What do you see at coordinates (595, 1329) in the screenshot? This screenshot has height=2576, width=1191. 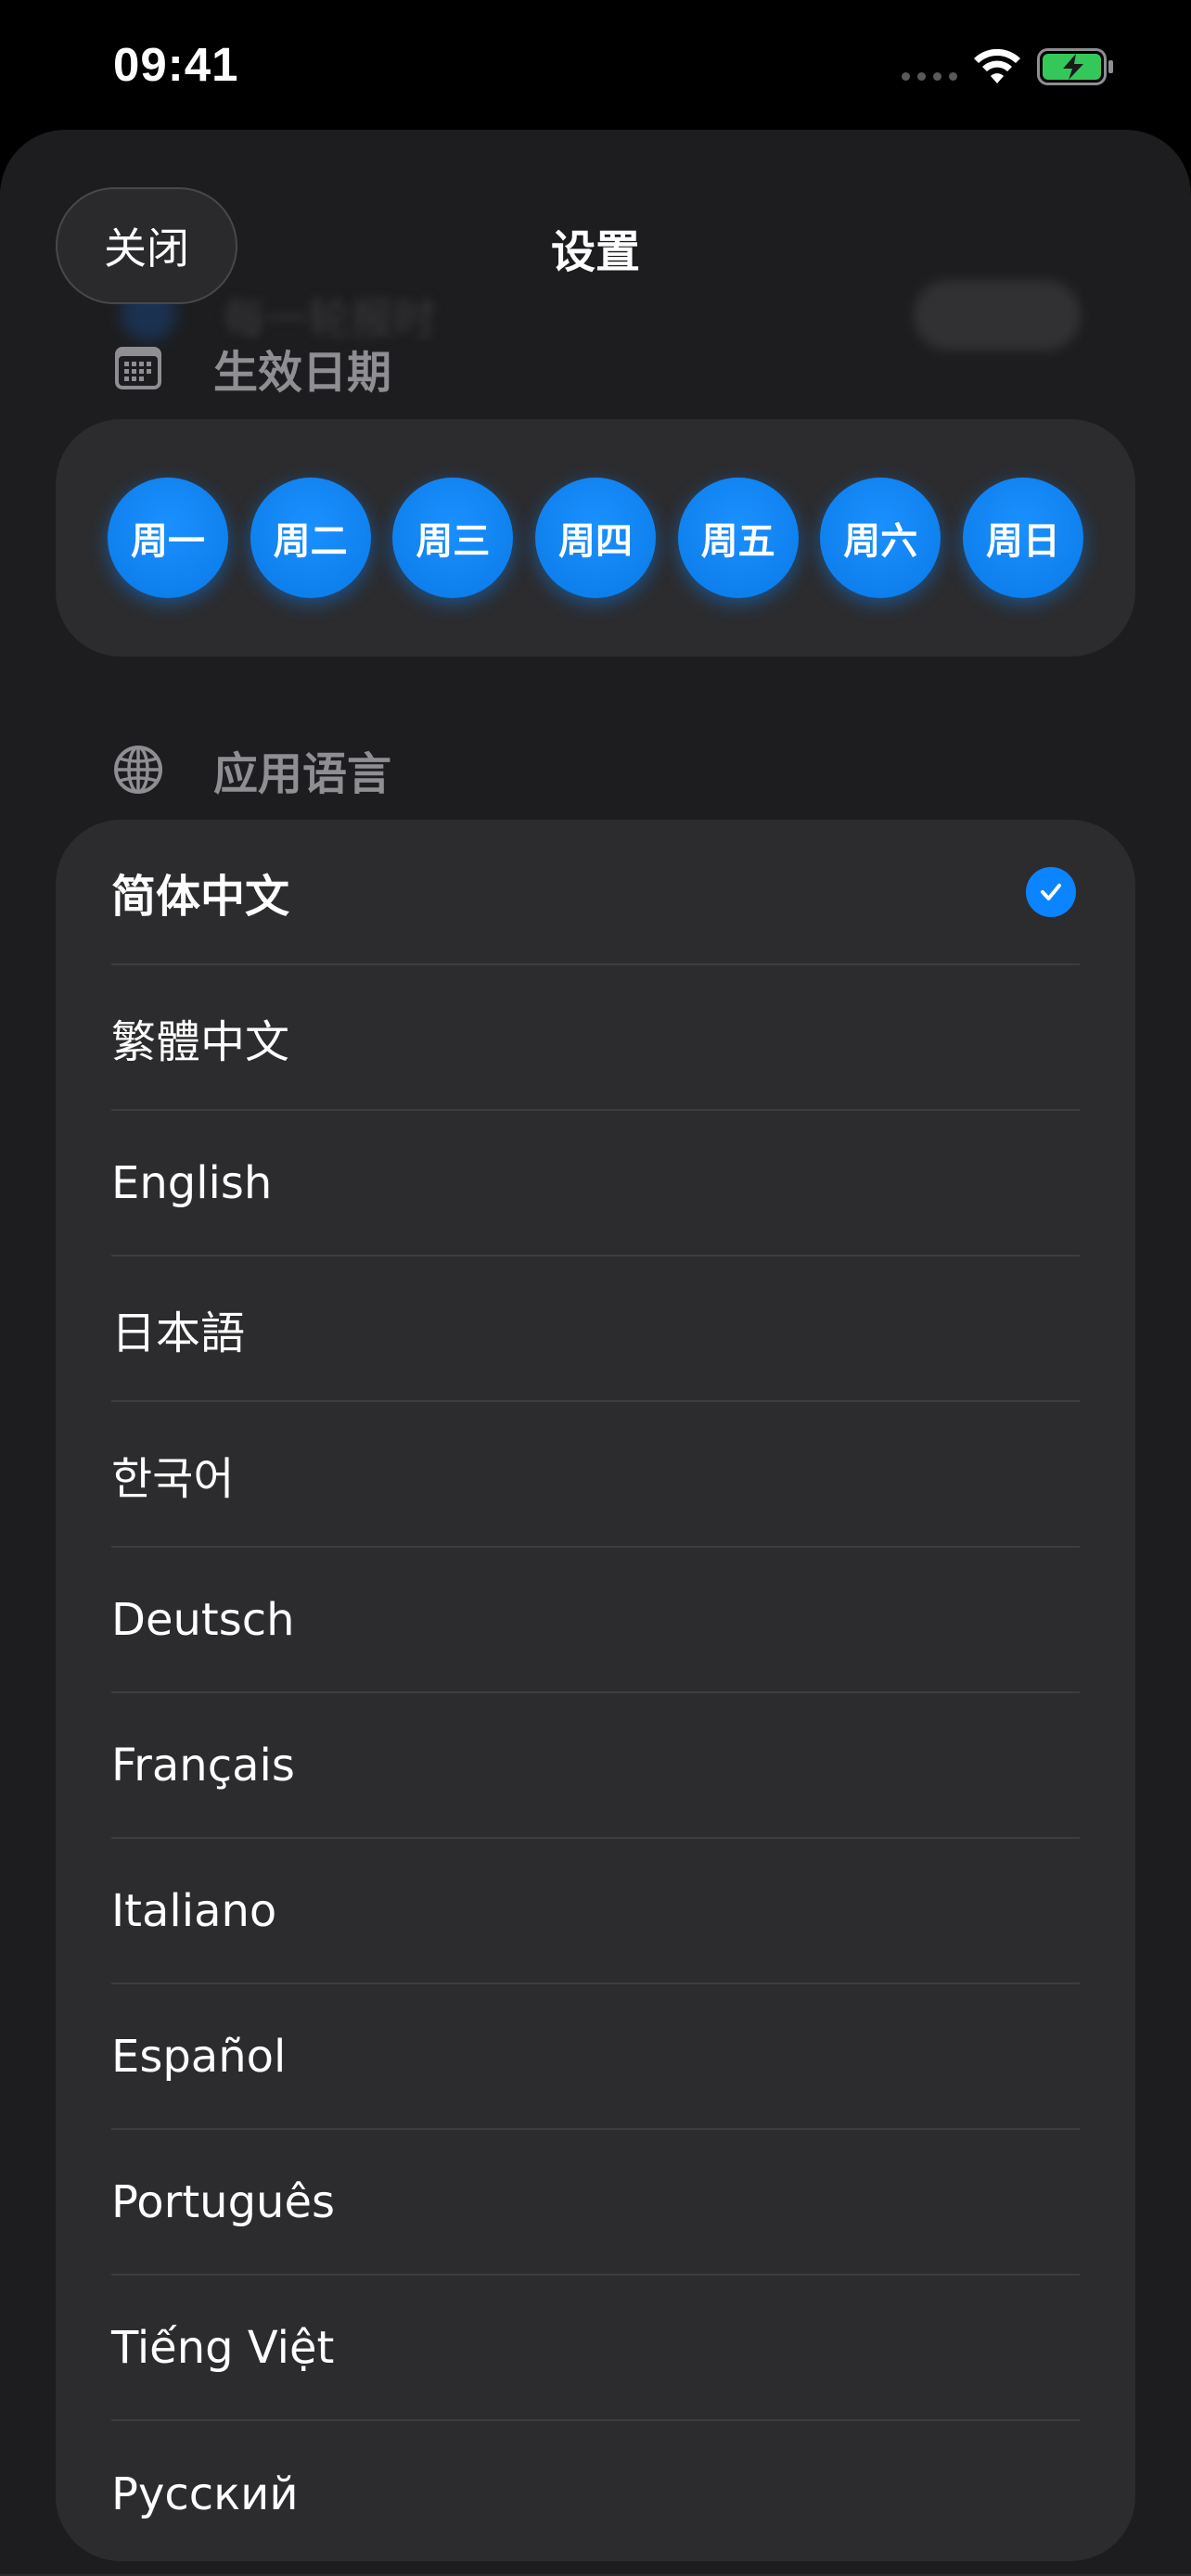 I see `language-option-ja: 日本語` at bounding box center [595, 1329].